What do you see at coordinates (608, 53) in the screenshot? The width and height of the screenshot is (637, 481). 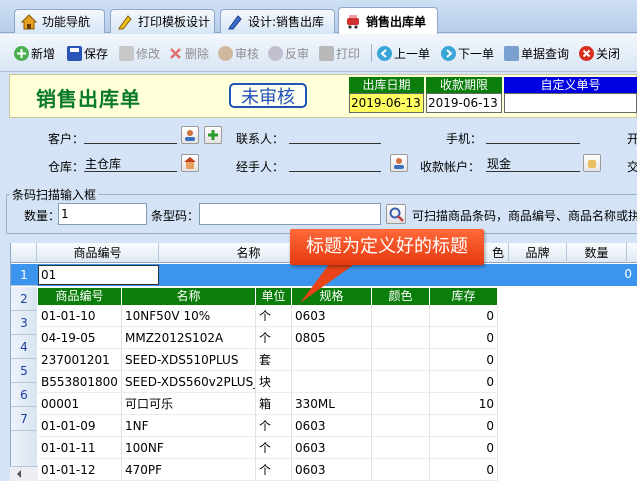 I see `close-label: 关闭` at bounding box center [608, 53].